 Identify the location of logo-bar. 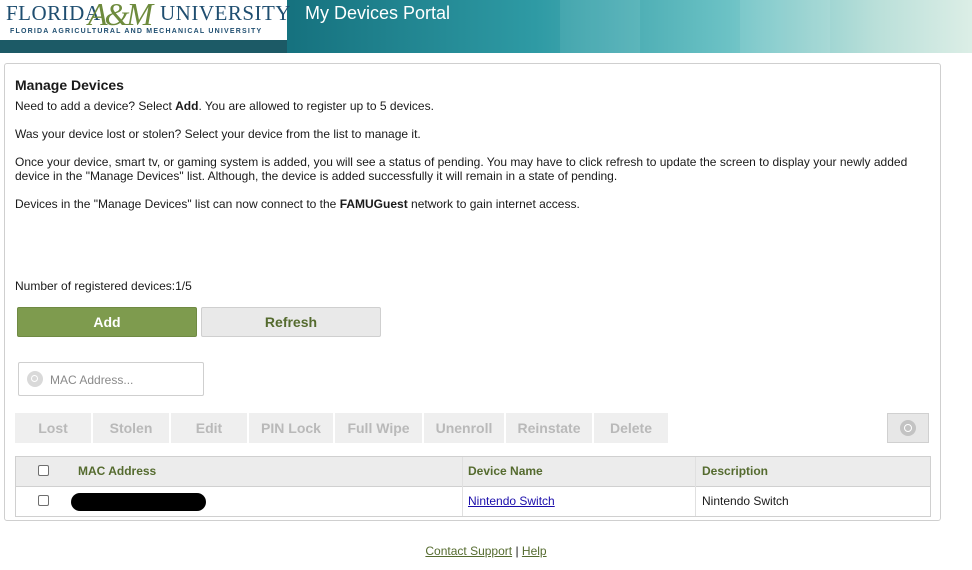
(143, 46).